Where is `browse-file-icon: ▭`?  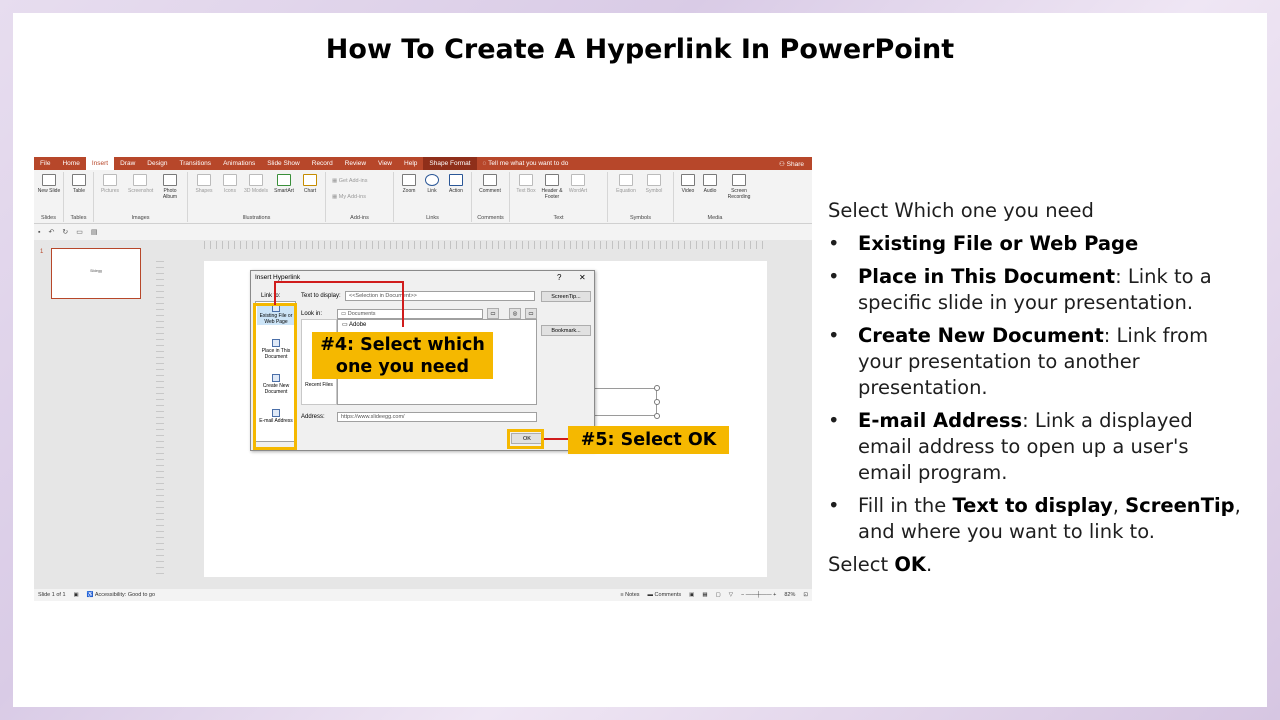
browse-file-icon: ▭ is located at coordinates (531, 313).